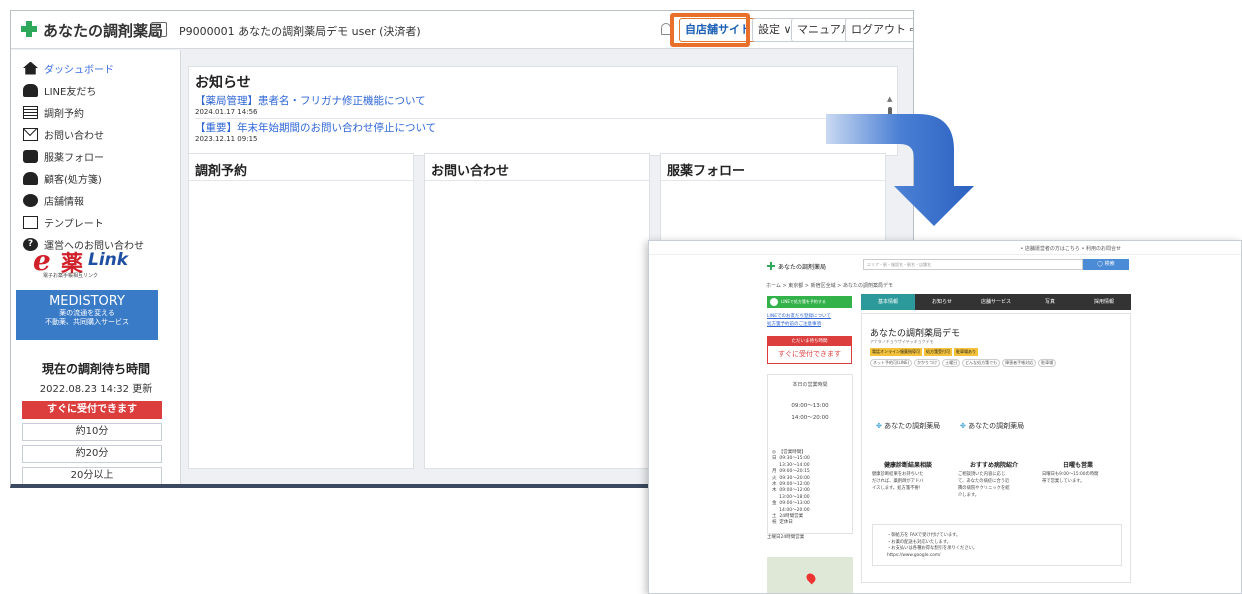 This screenshot has height=594, width=1242. What do you see at coordinates (103, 30) in the screenshot?
I see `brand-name: あなたの調剤薬局` at bounding box center [103, 30].